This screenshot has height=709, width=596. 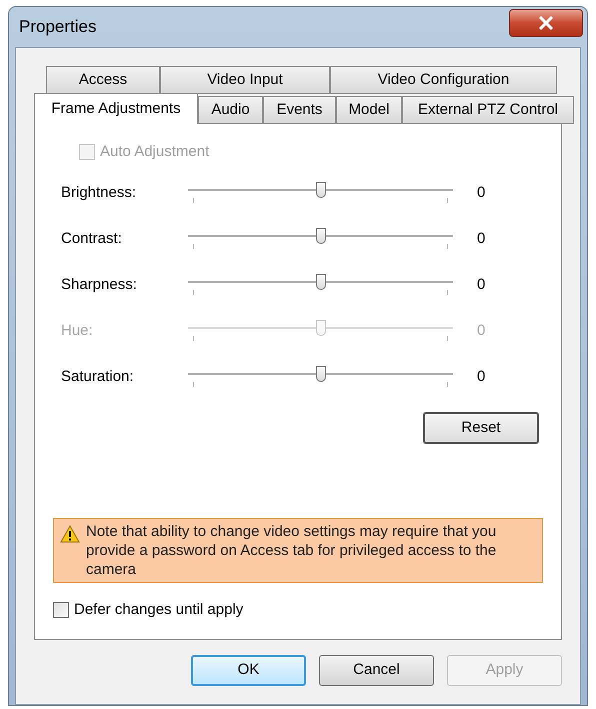 What do you see at coordinates (159, 610) in the screenshot?
I see `checkbox-label: Defer changes until apply` at bounding box center [159, 610].